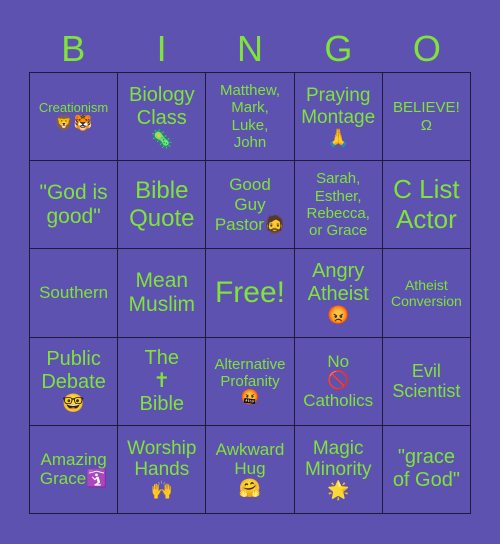  I want to click on cell-label: Public Debate, so click(73, 371).